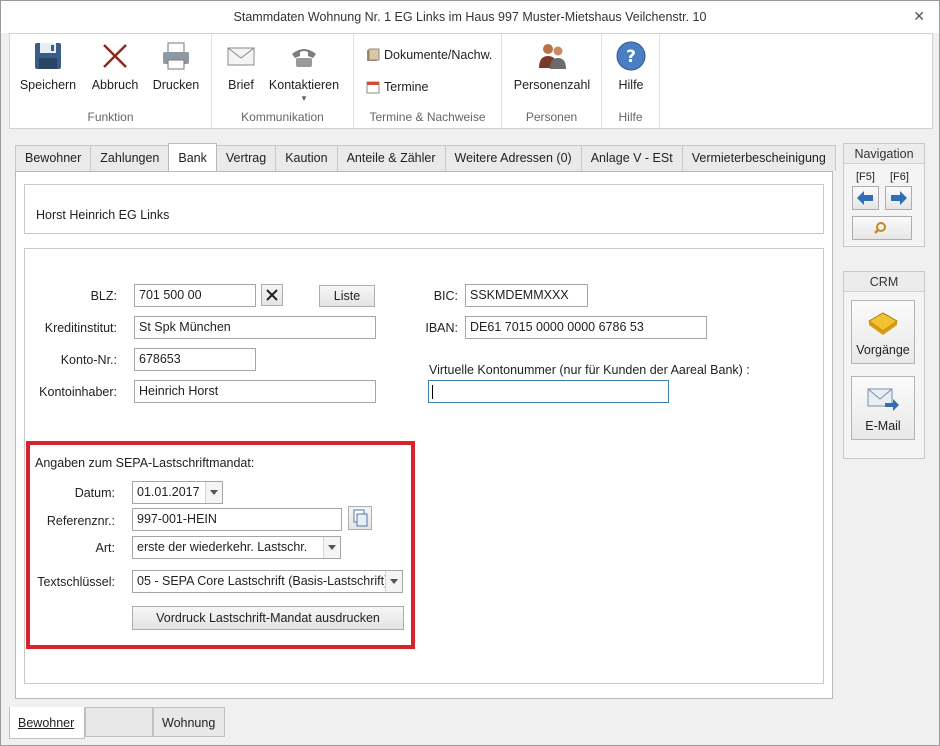 The image size is (940, 746). I want to click on arrow-left-icon, so click(865, 198).